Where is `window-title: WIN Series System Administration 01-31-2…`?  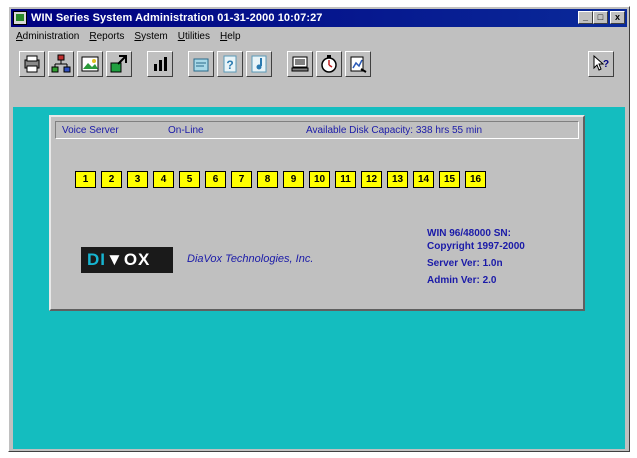 window-title: WIN Series System Administration 01-31-2… is located at coordinates (177, 18).